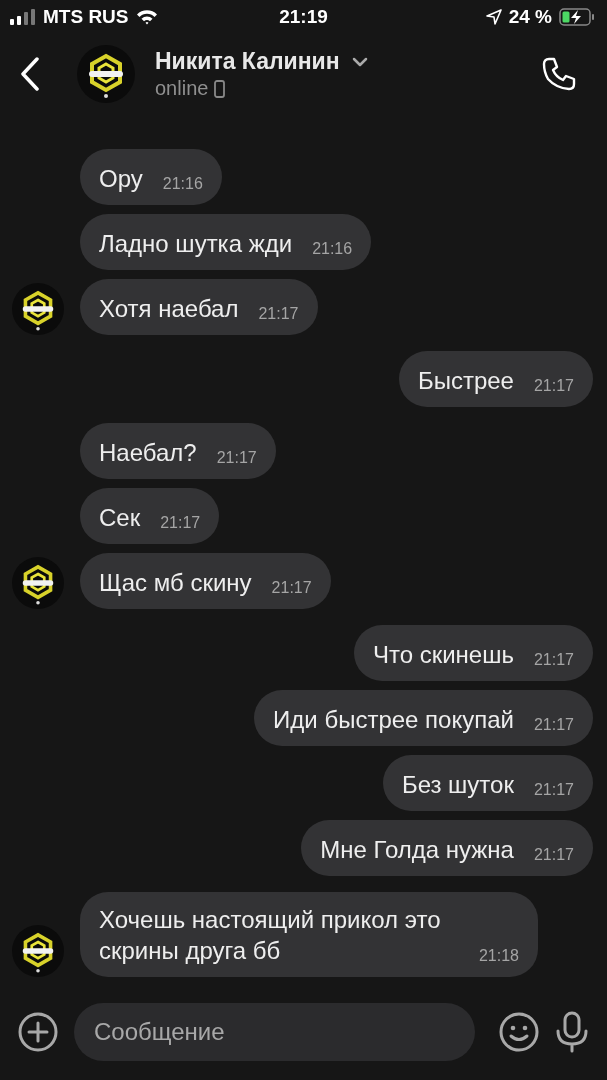 The width and height of the screenshot is (607, 1080). Describe the element at coordinates (443, 655) in the screenshot. I see `message-text: Что скинешь` at that location.